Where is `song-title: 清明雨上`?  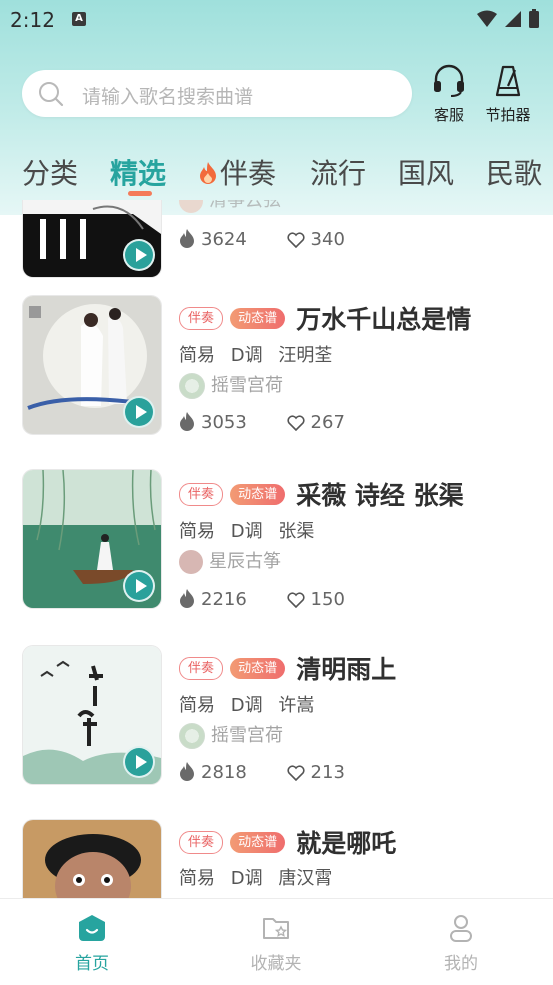
song-title: 清明雨上 is located at coordinates (346, 669).